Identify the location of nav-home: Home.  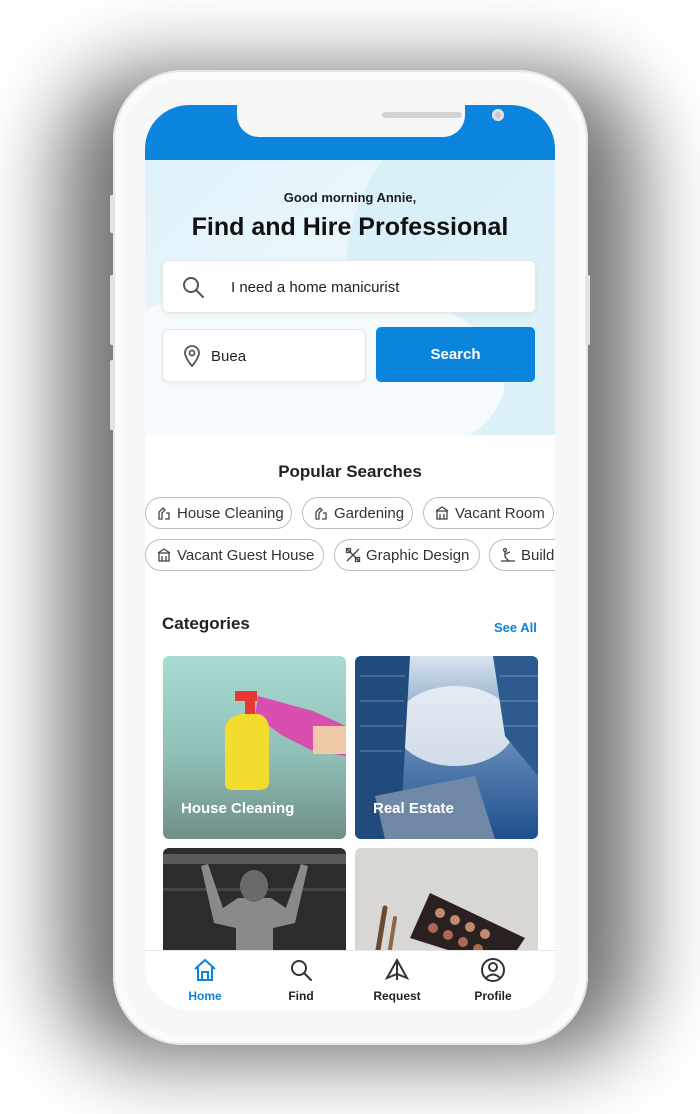
(205, 980).